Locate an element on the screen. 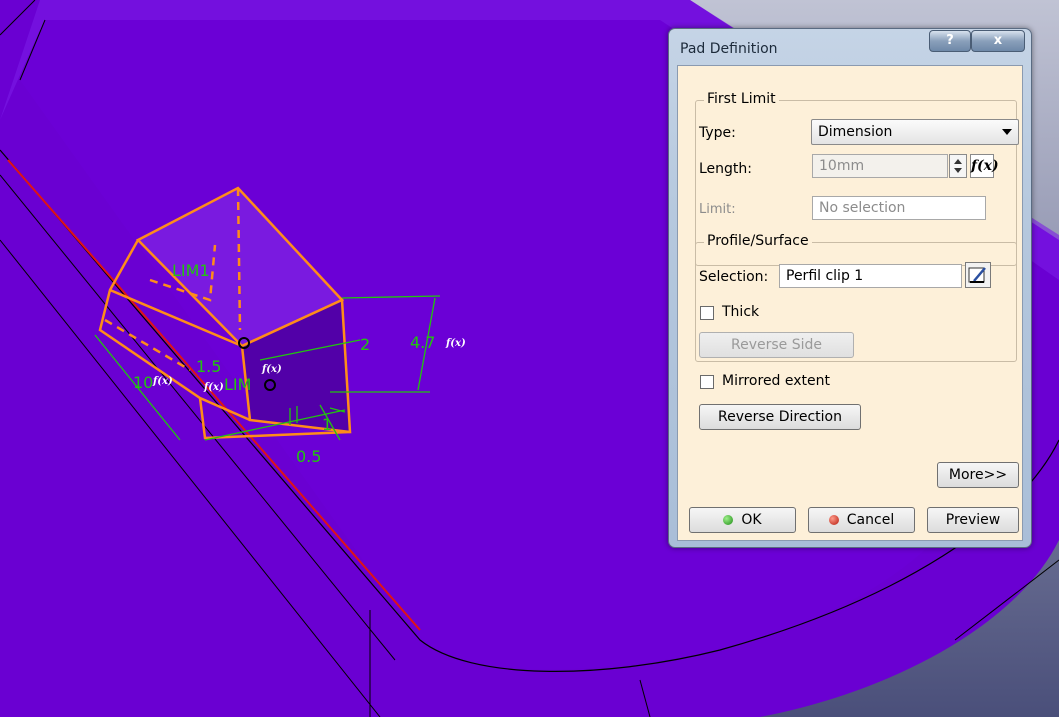 Image resolution: width=1059 pixels, height=717 pixels. dimension-0-5: 0.5 is located at coordinates (308, 456).